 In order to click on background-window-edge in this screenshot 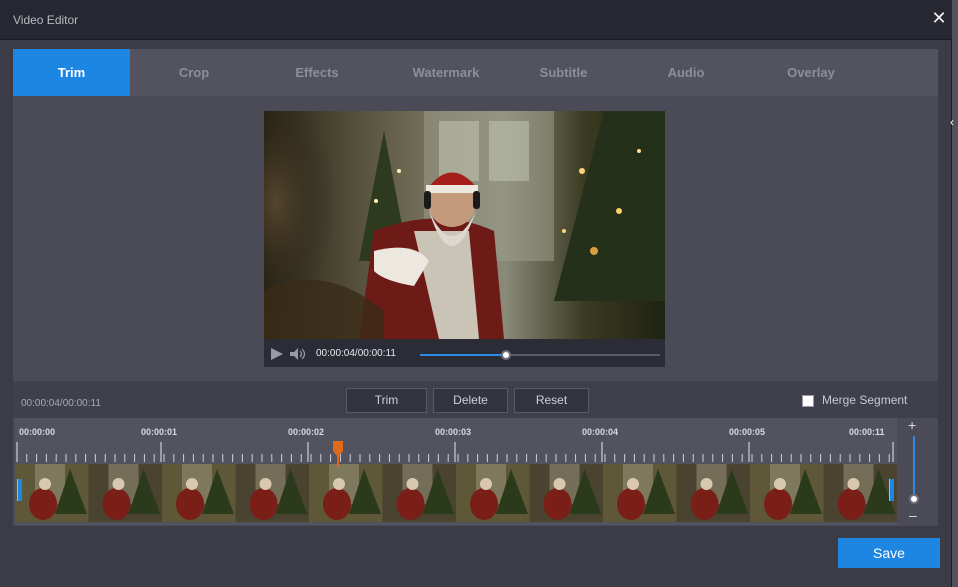, I will do `click(955, 293)`.